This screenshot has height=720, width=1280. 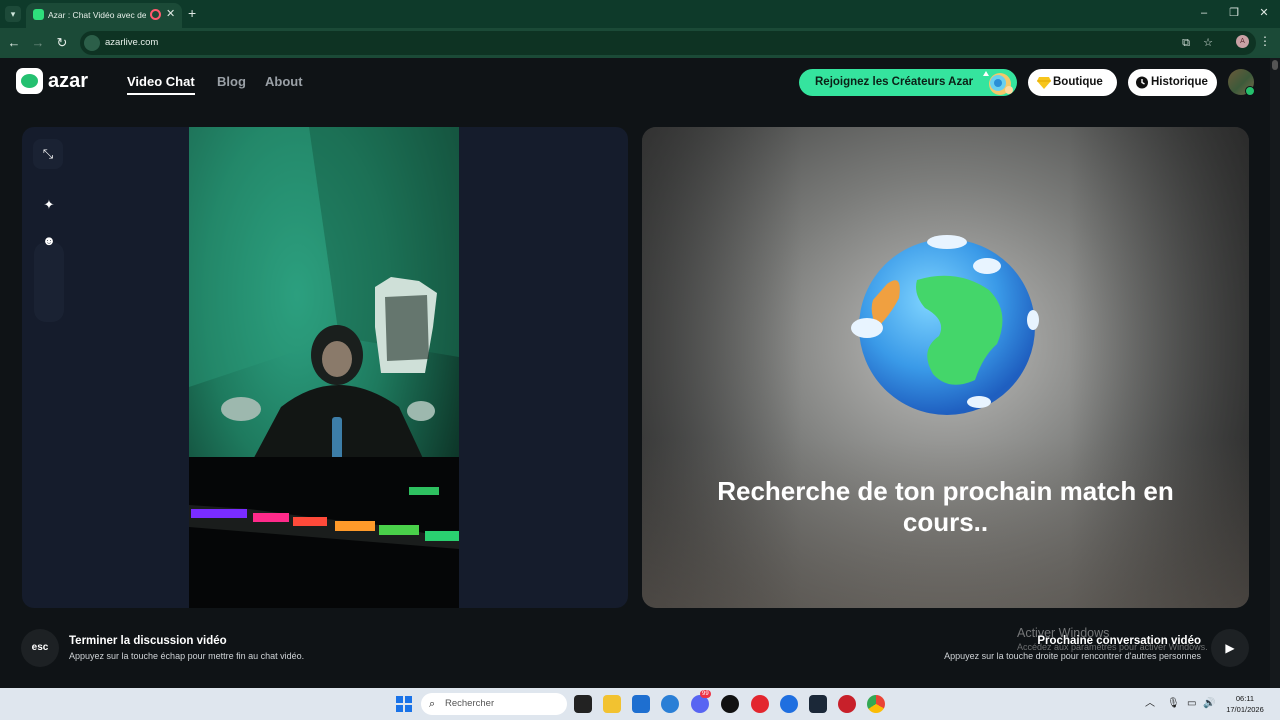 I want to click on next-chat-title: Prochaine conversation vidéo, so click(x=1119, y=641).